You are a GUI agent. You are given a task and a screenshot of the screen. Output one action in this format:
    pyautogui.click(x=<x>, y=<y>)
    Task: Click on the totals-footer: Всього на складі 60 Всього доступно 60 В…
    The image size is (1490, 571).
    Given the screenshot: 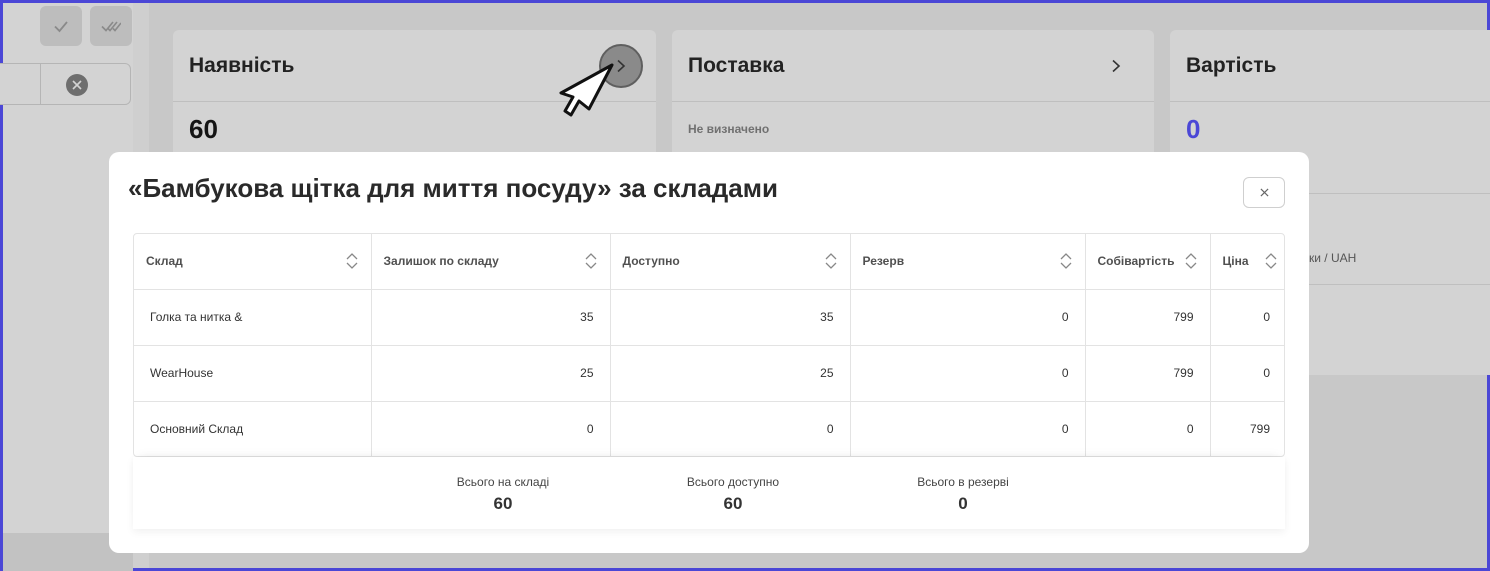 What is the action you would take?
    pyautogui.click(x=709, y=493)
    